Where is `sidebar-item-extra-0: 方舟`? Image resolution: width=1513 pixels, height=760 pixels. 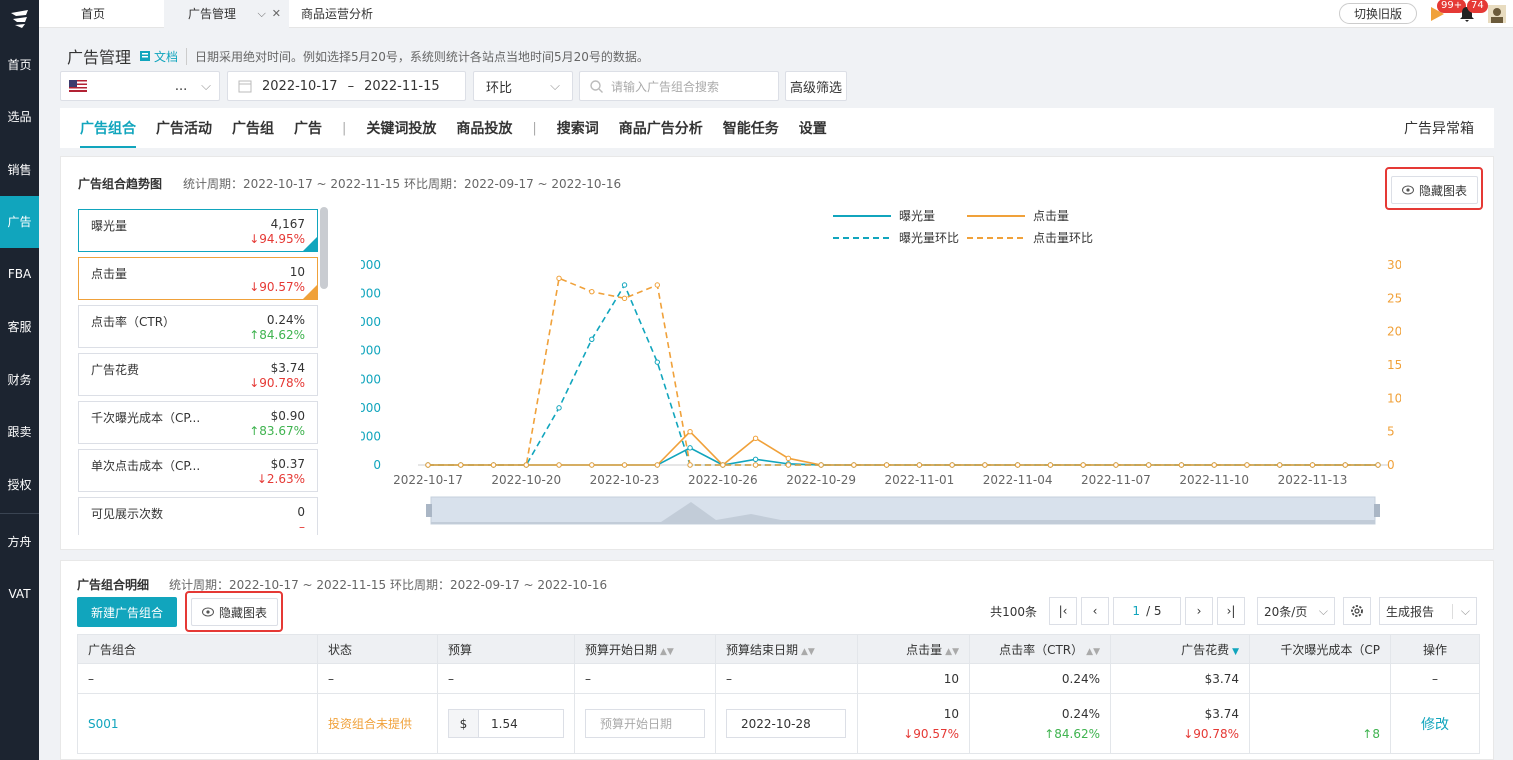
sidebar-item-extra-0: 方舟 is located at coordinates (19, 542).